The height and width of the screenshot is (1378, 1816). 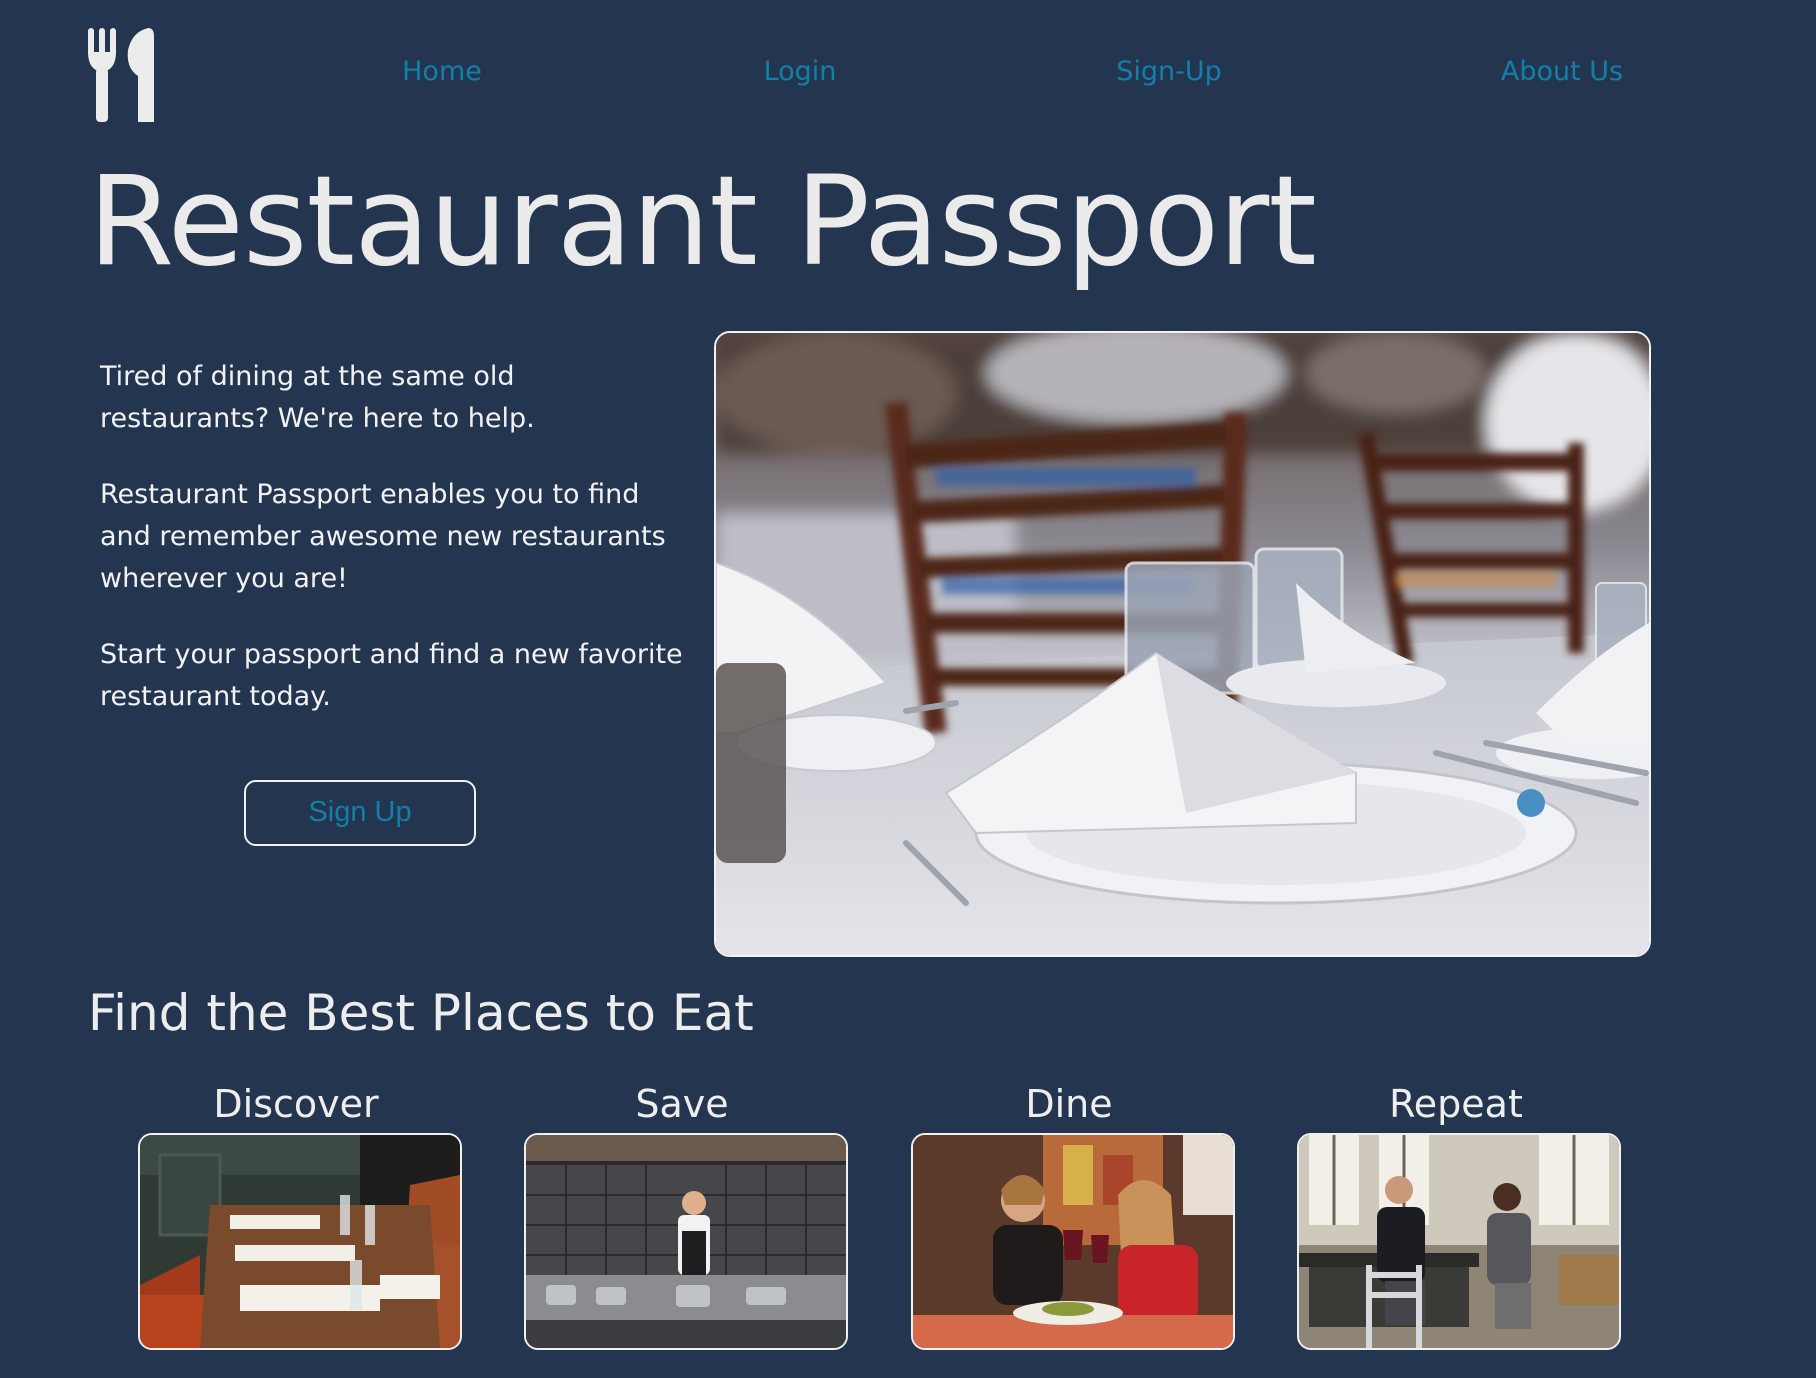 What do you see at coordinates (300, 1241) in the screenshot?
I see `discover-image` at bounding box center [300, 1241].